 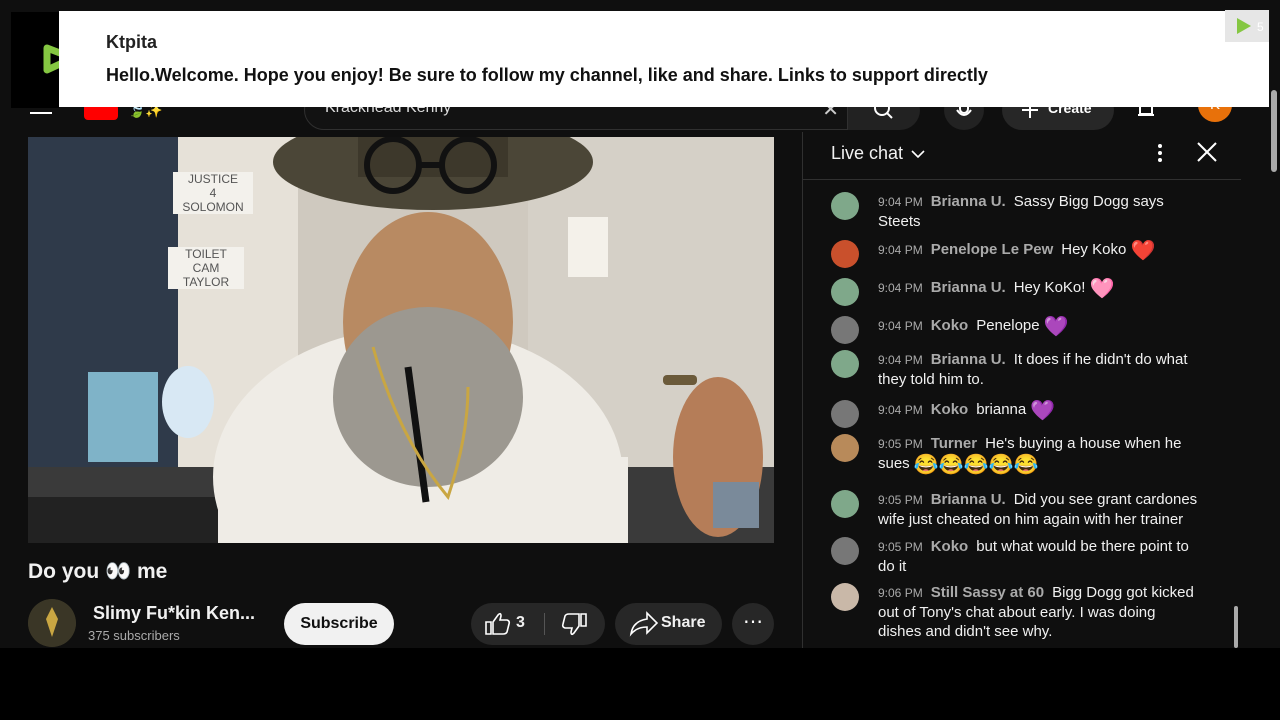 What do you see at coordinates (1160, 154) in the screenshot?
I see `chat-menu-icon` at bounding box center [1160, 154].